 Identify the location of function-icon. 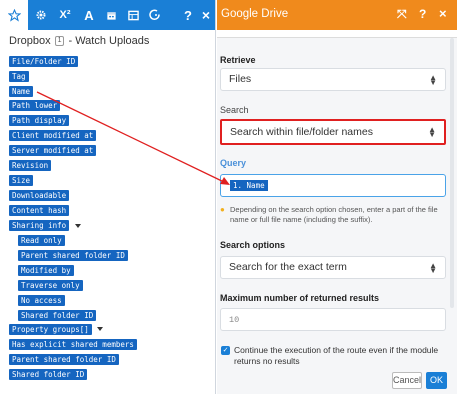
(155, 15).